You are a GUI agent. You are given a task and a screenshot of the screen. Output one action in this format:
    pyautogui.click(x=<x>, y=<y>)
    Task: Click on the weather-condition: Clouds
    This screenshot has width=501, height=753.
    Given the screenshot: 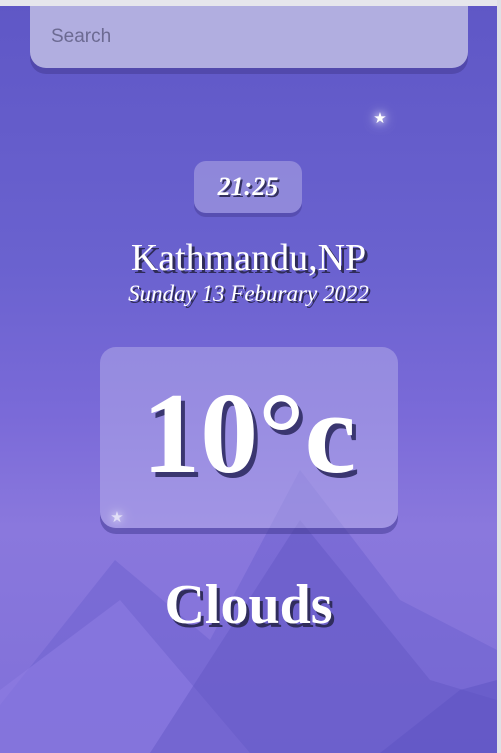 What is the action you would take?
    pyautogui.click(x=248, y=605)
    